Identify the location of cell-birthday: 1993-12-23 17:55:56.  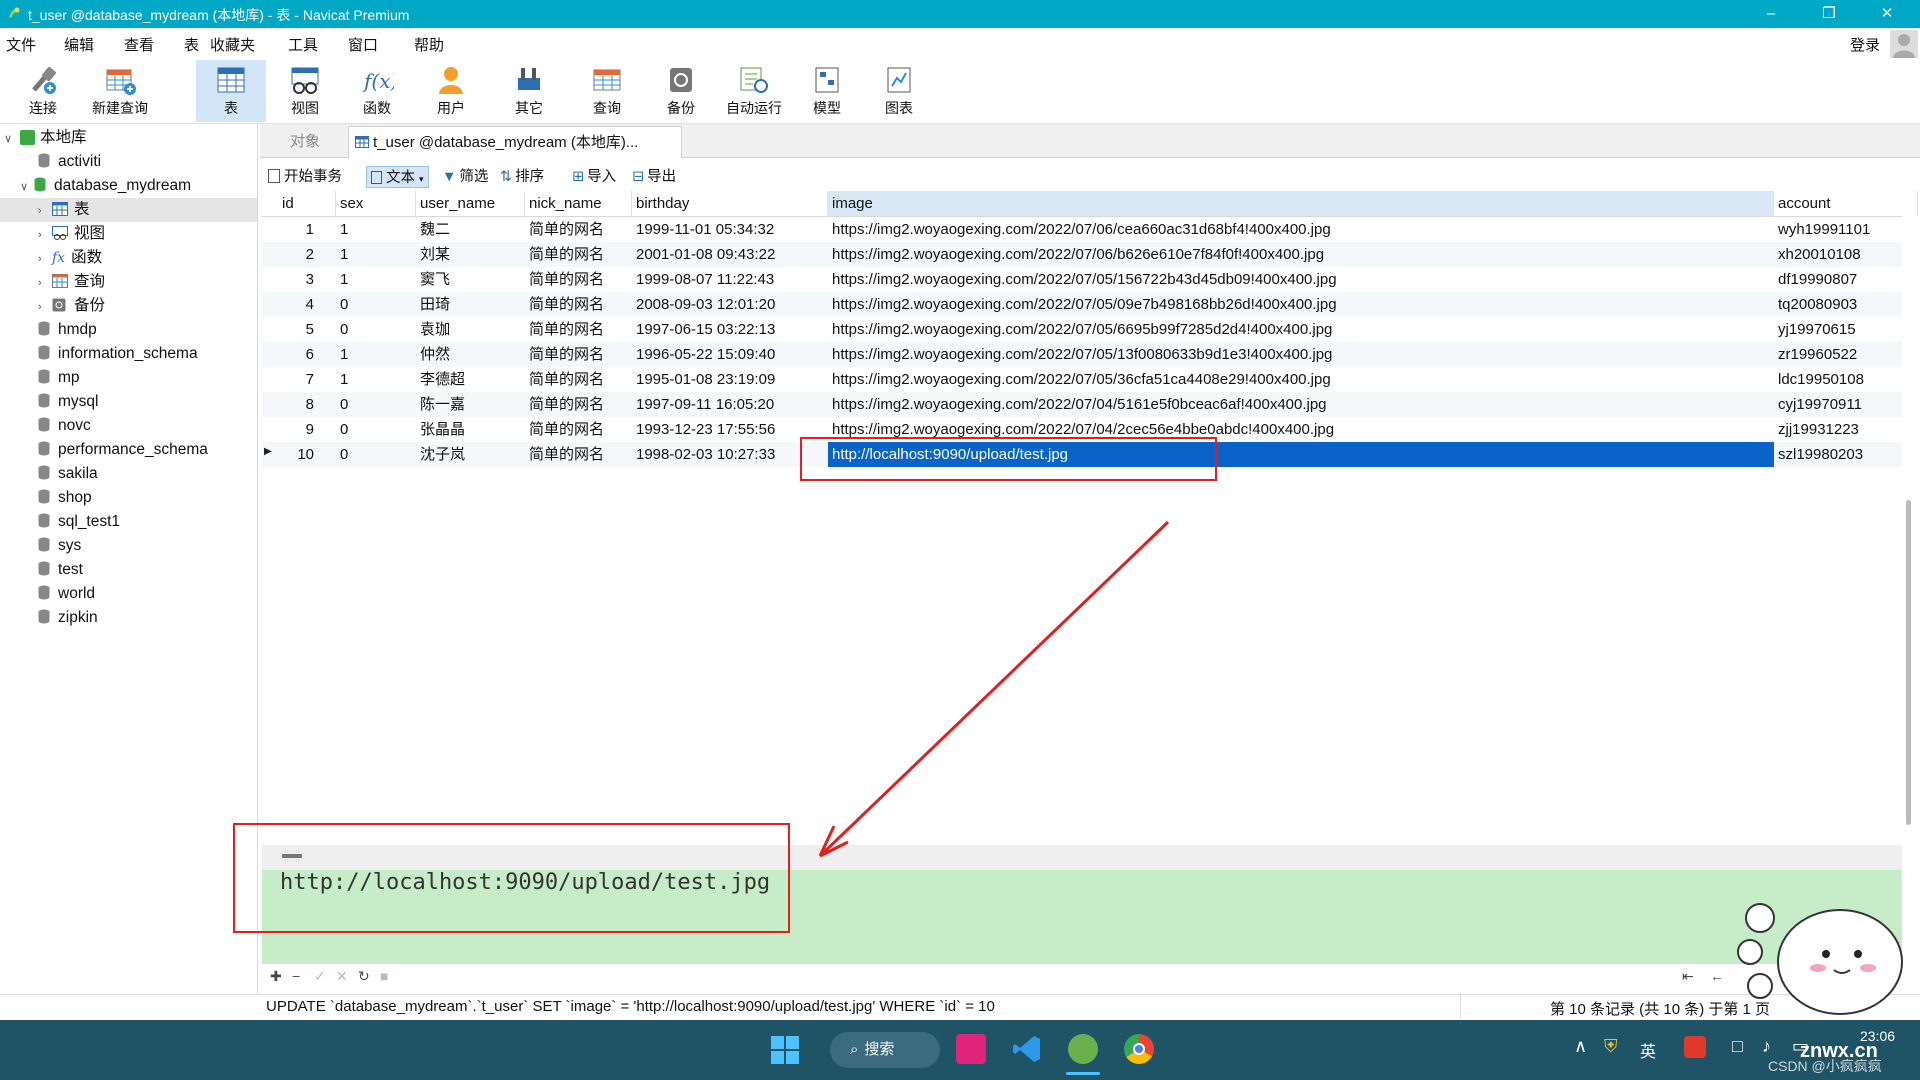
(730, 429).